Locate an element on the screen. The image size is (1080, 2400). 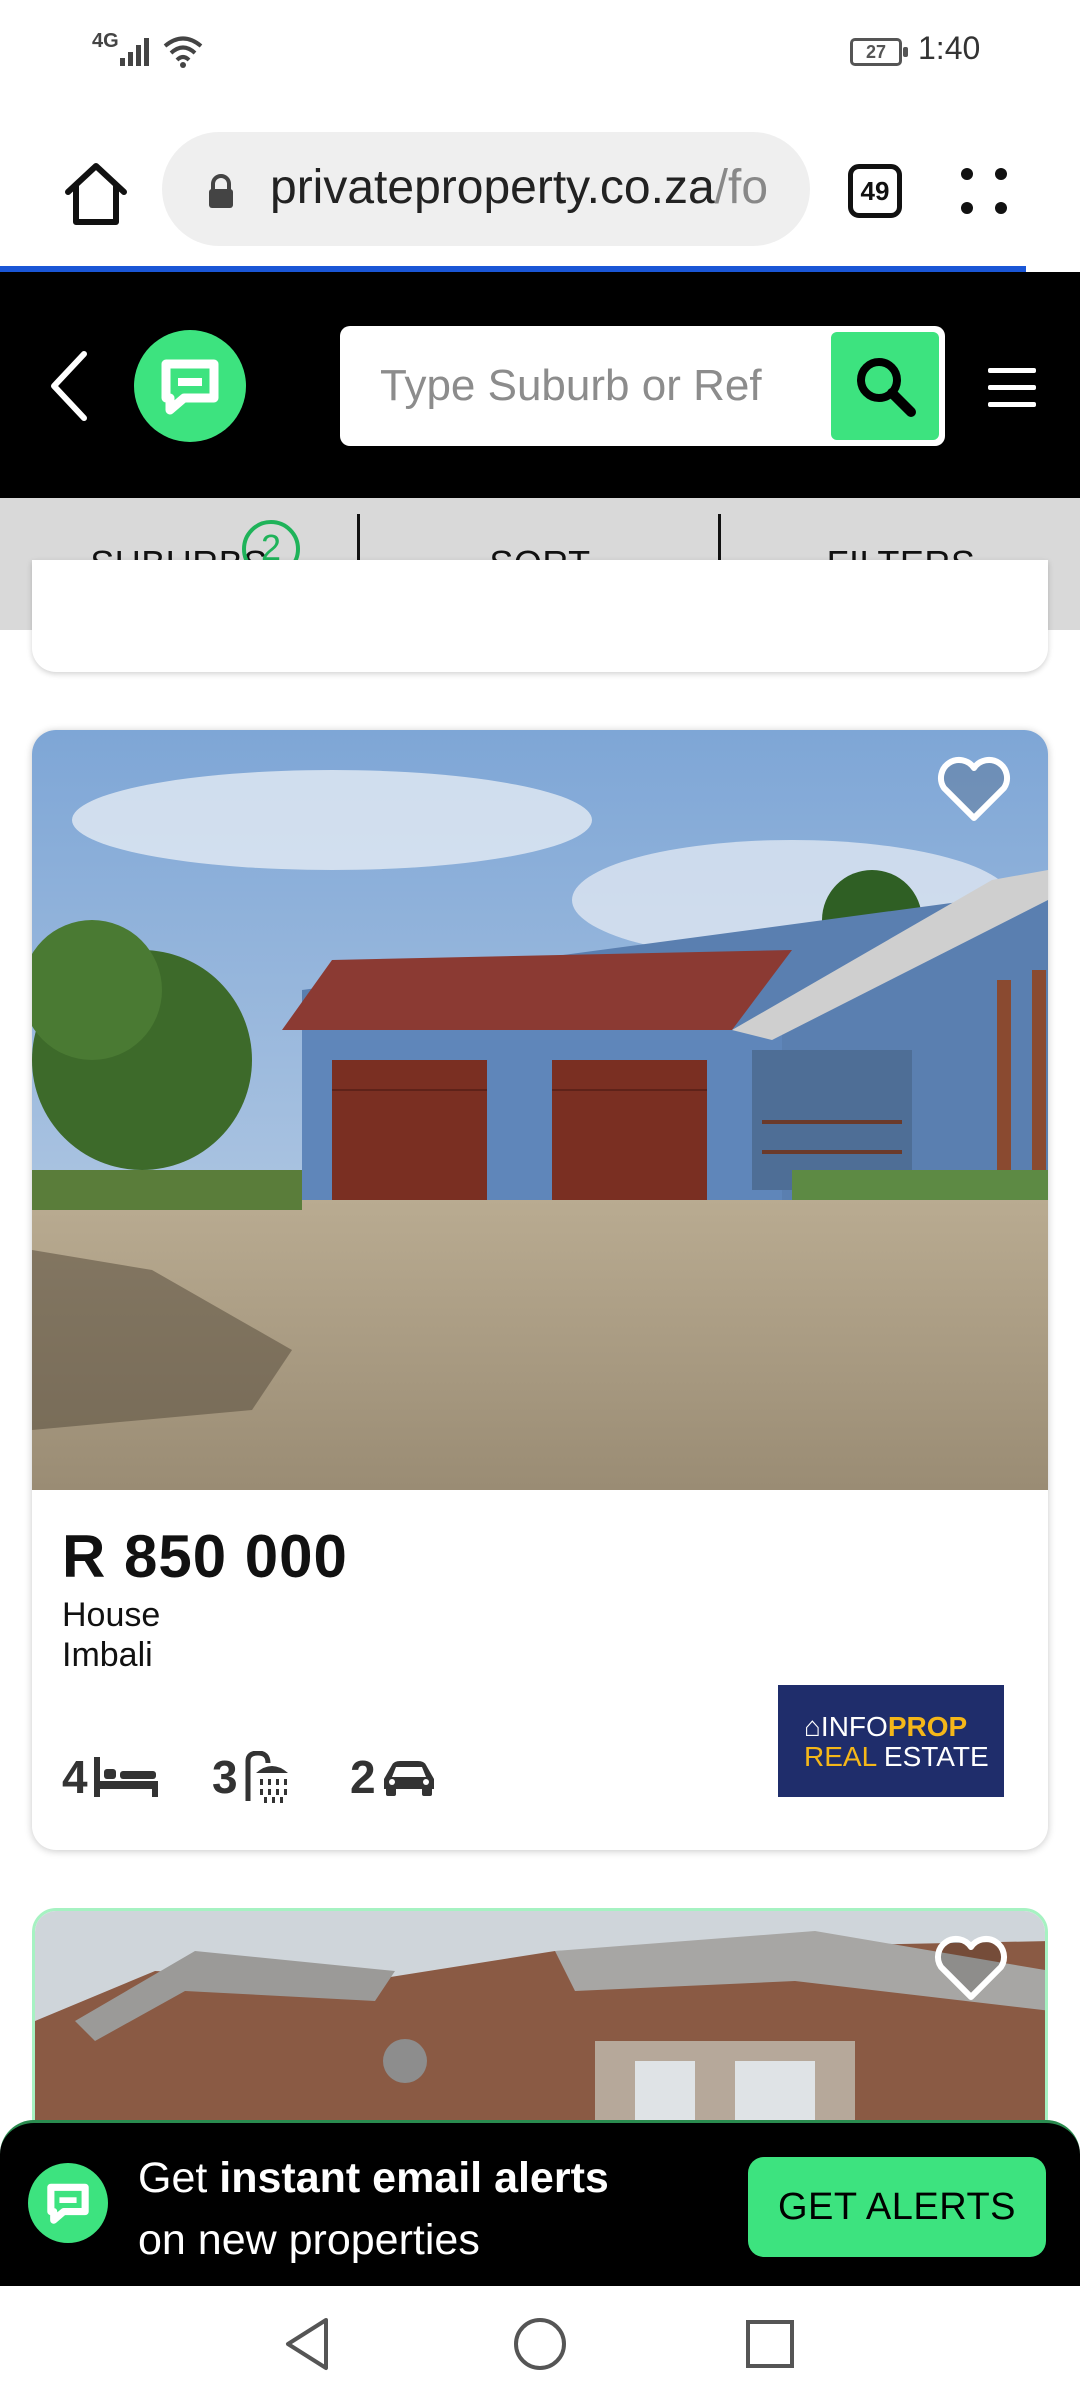
site-header is located at coordinates (540, 385).